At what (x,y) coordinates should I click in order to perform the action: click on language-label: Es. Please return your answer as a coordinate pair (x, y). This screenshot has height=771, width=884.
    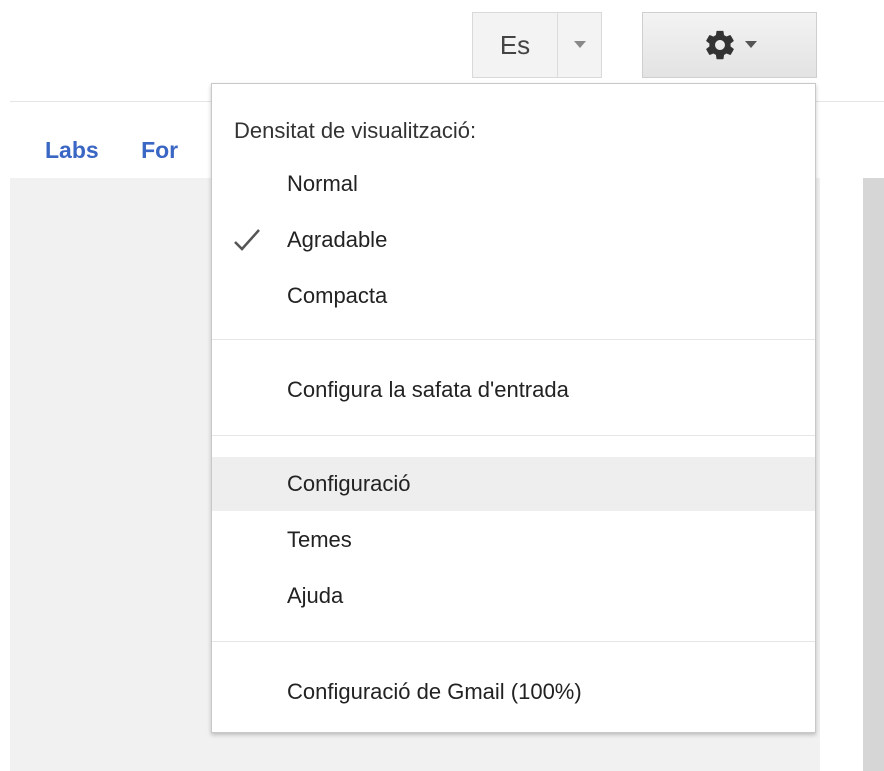
    Looking at the image, I should click on (515, 44).